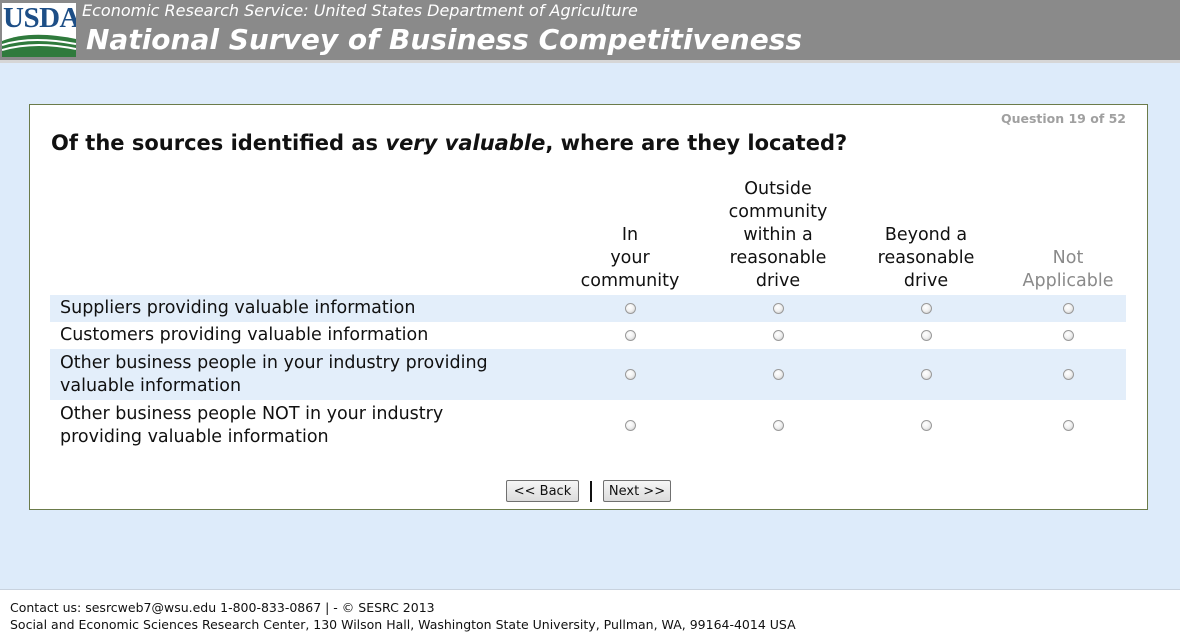 This screenshot has width=1180, height=634. I want to click on question-text-end: , where are they located?, so click(696, 143).